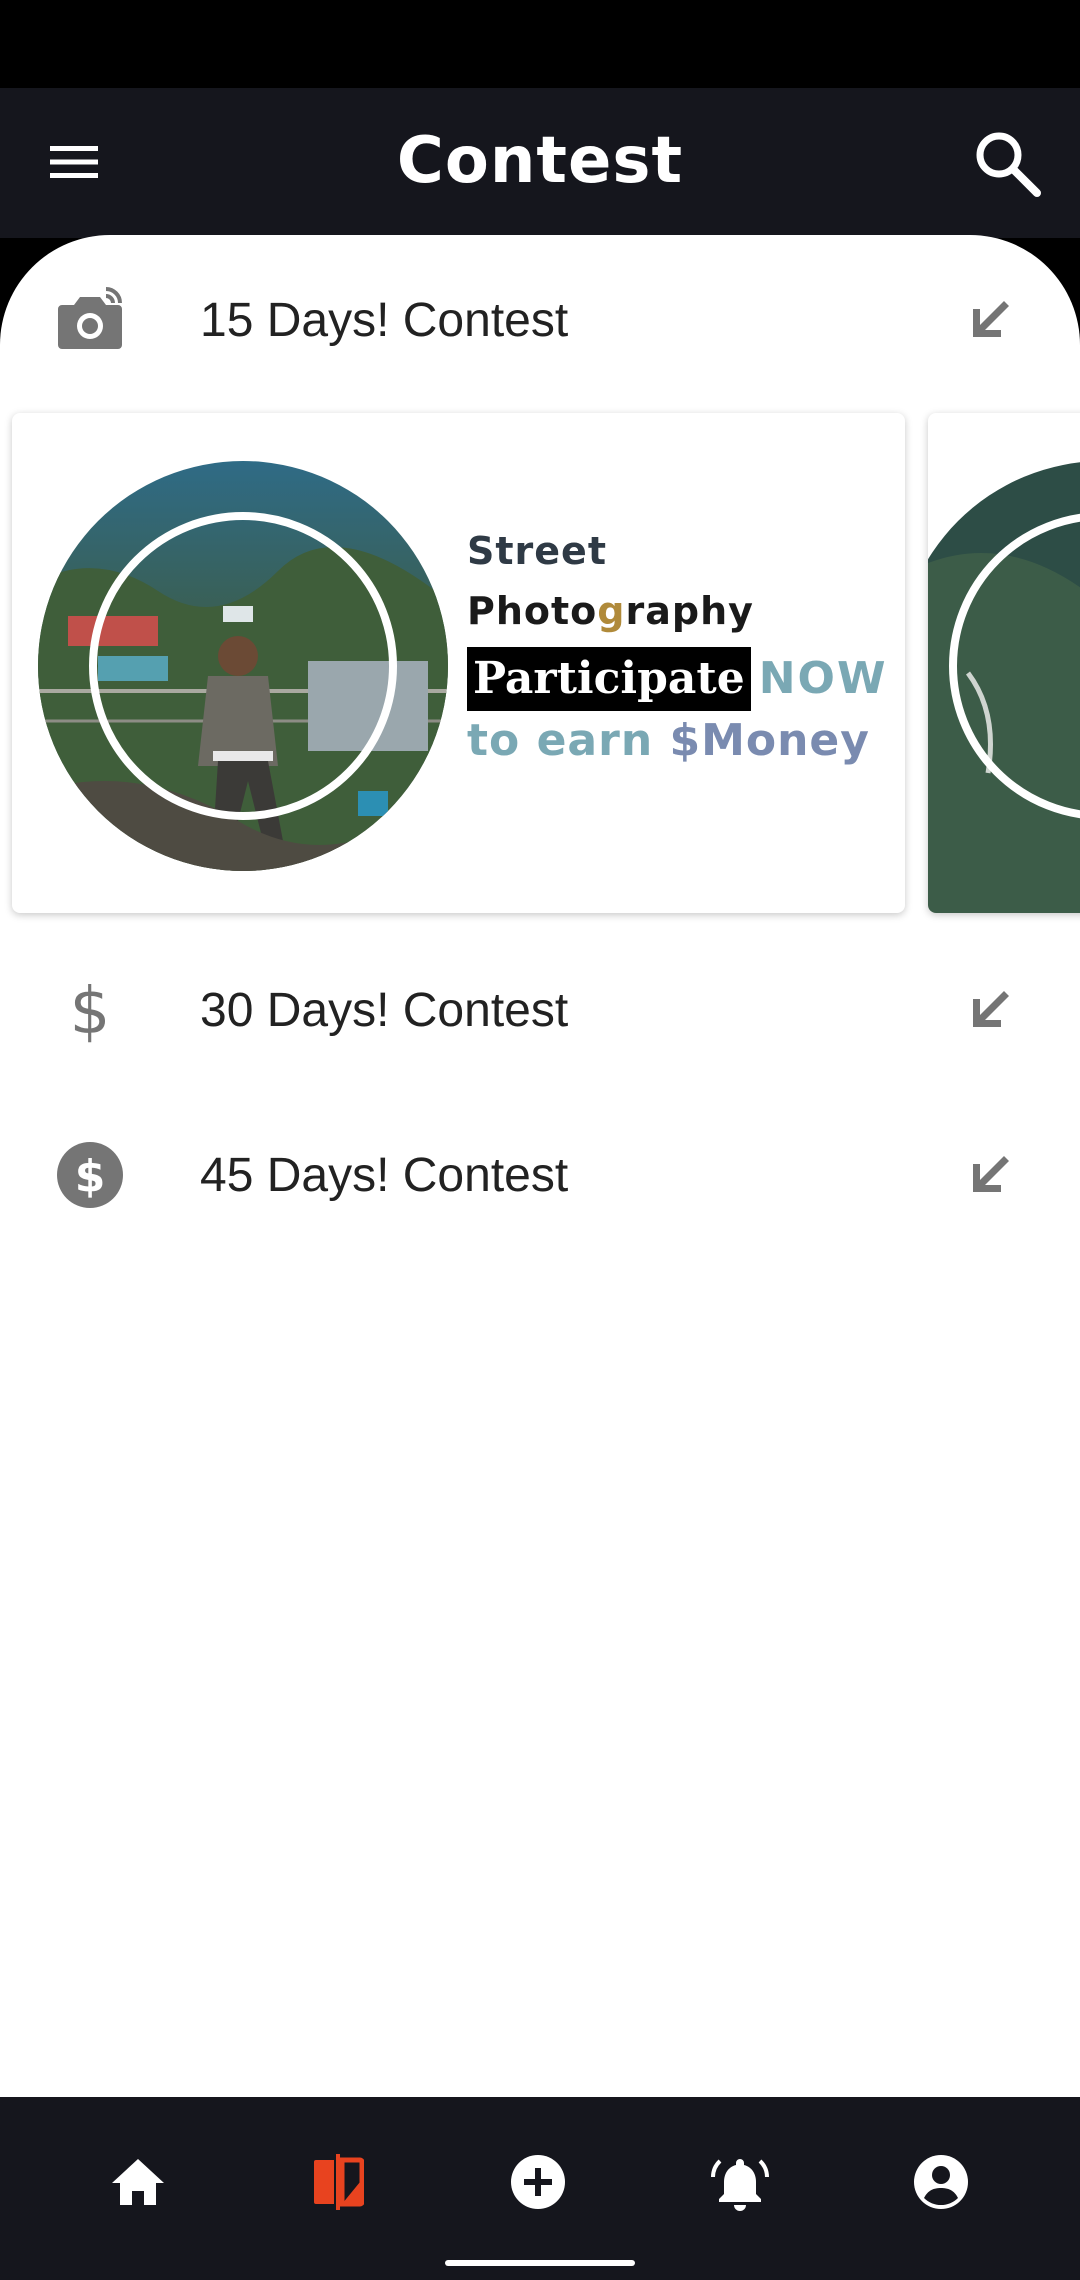 Image resolution: width=1080 pixels, height=2280 pixels. I want to click on banner-line-photography: Photography, so click(610, 611).